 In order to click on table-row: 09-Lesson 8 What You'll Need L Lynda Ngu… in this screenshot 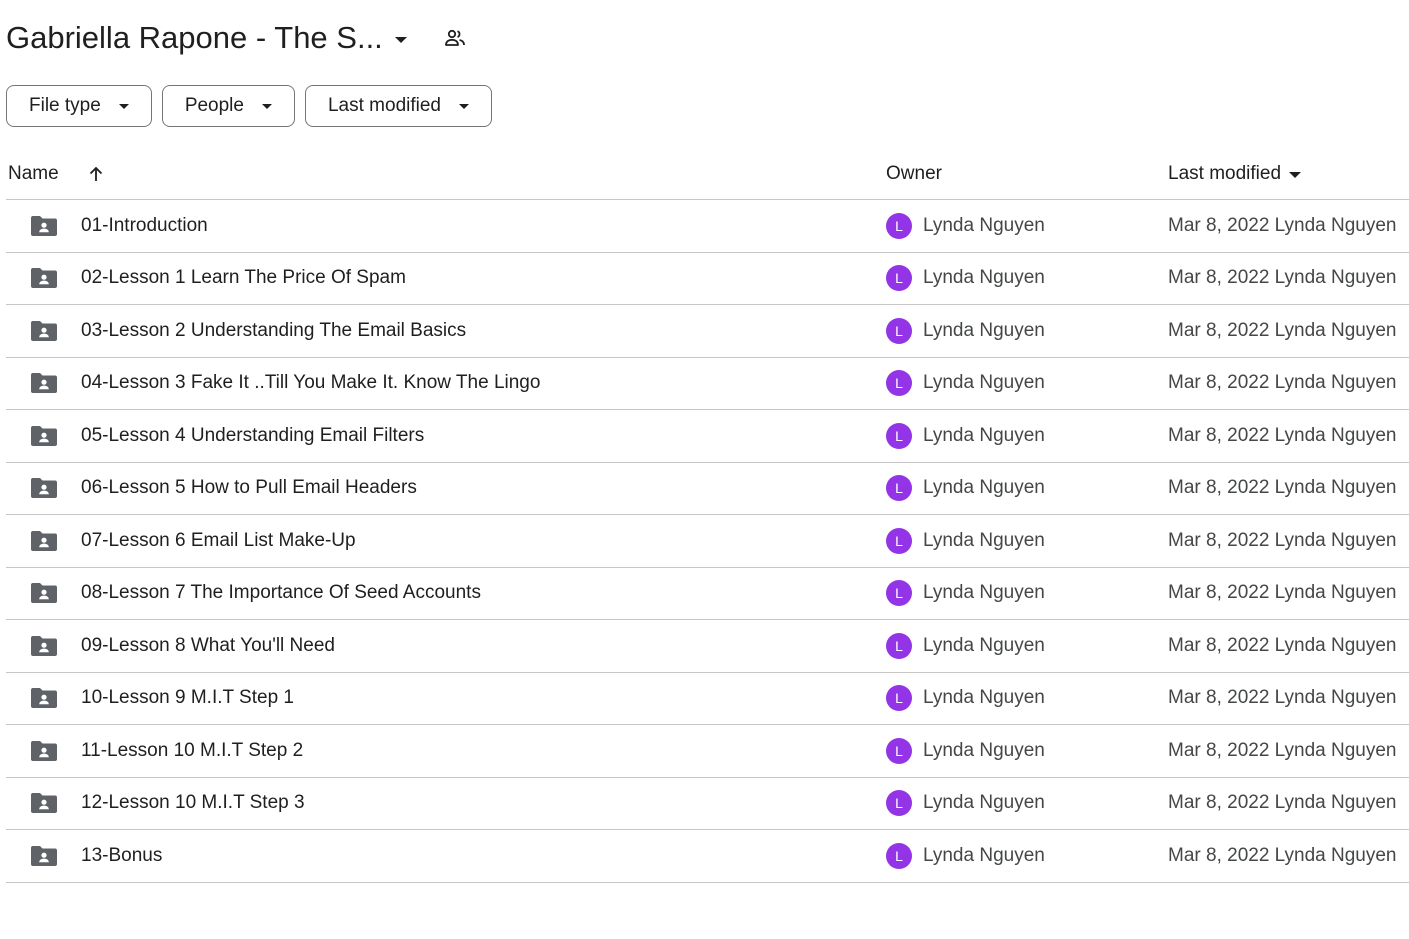, I will do `click(707, 646)`.